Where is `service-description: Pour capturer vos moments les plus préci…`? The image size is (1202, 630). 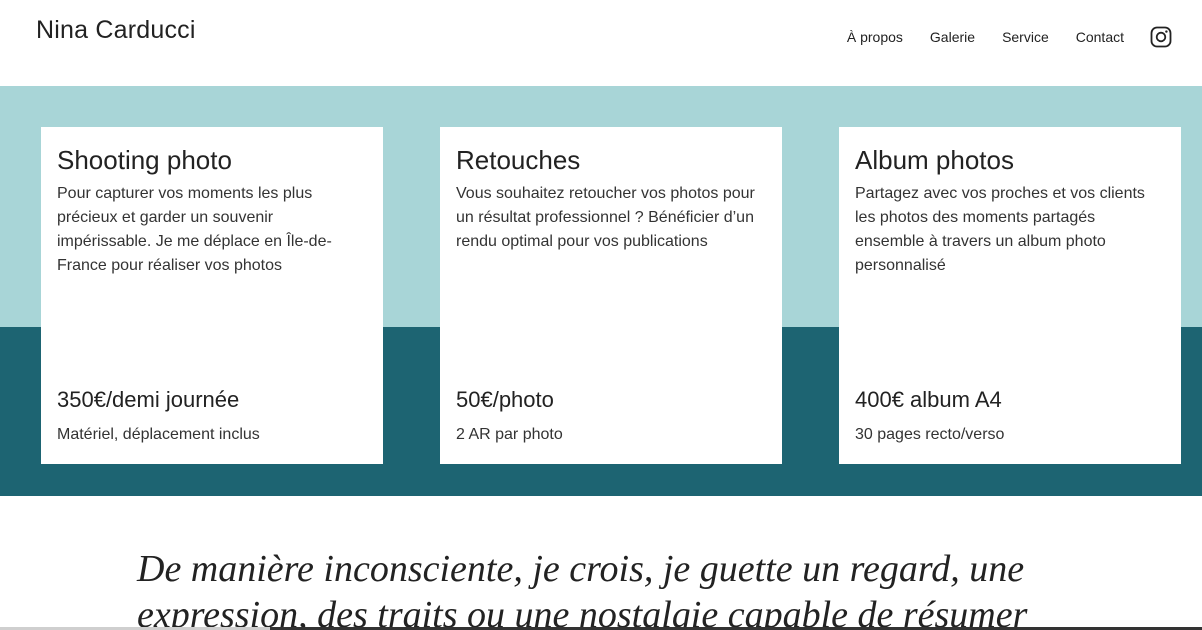
service-description: Pour capturer vos moments les plus préci… is located at coordinates (194, 229).